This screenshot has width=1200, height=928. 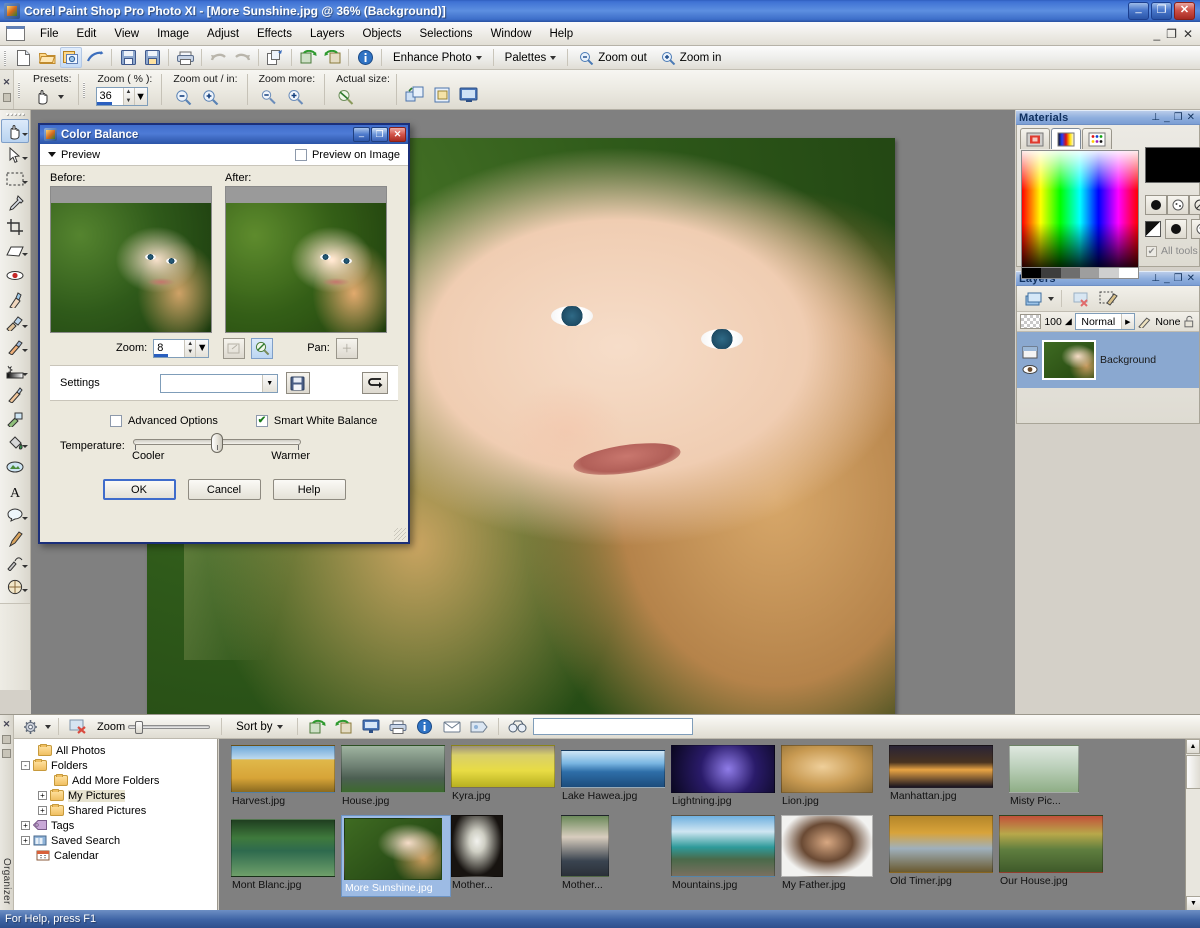 I want to click on tools-palette-grip, so click(x=15, y=114).